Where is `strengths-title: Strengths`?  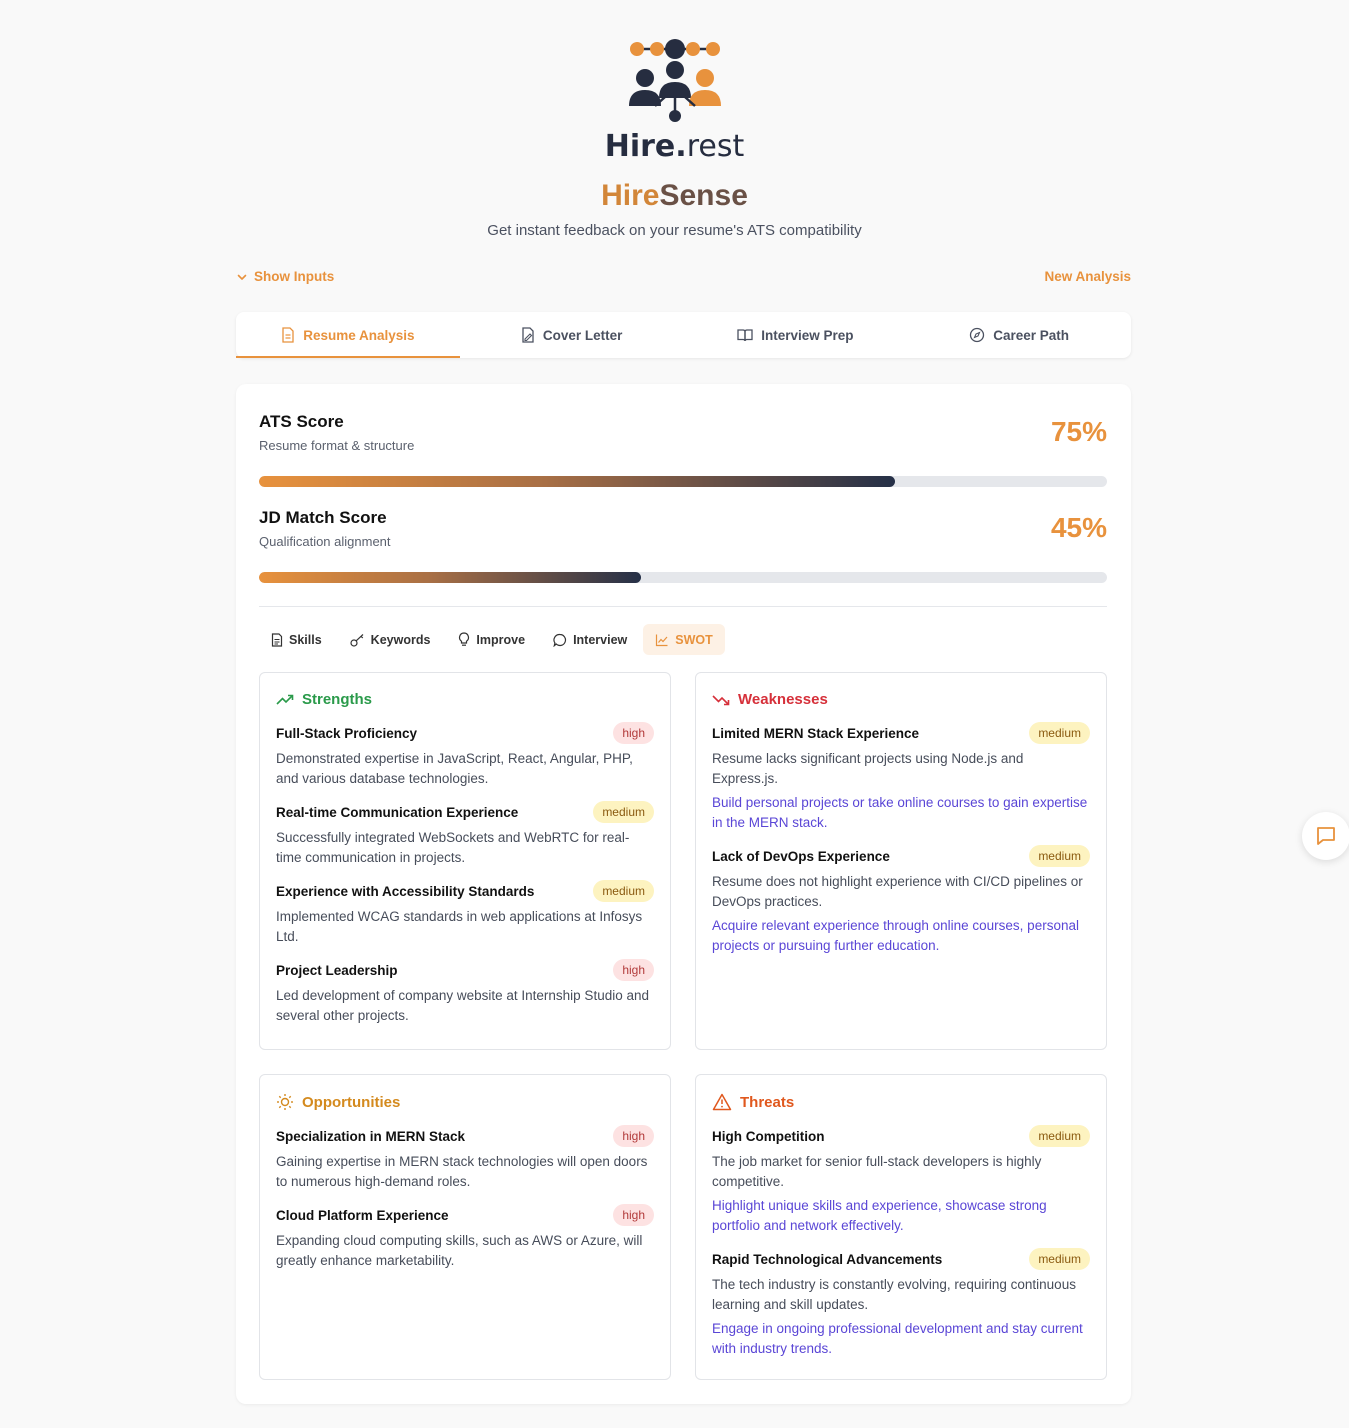 strengths-title: Strengths is located at coordinates (337, 699).